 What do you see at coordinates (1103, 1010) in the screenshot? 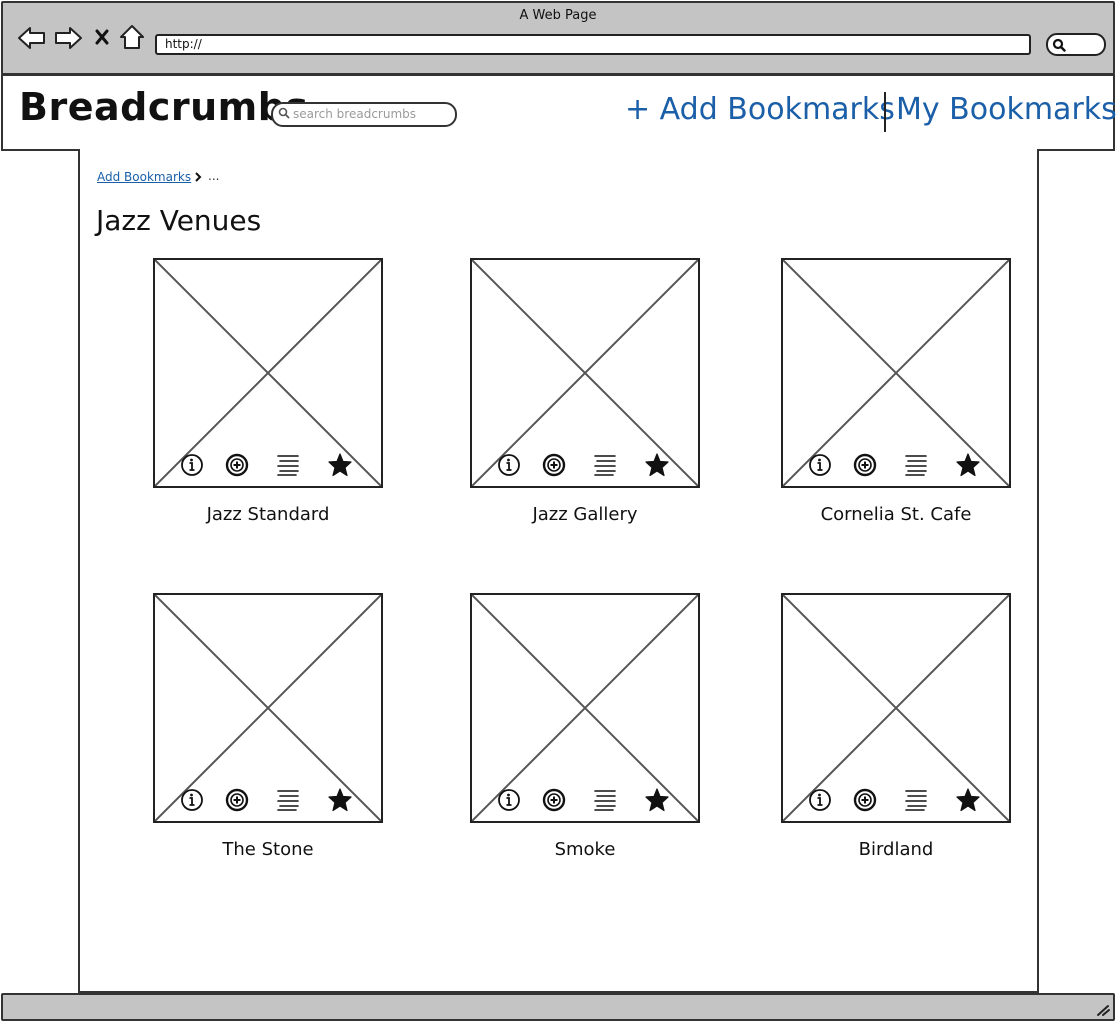
I see `resize-grip-icon` at bounding box center [1103, 1010].